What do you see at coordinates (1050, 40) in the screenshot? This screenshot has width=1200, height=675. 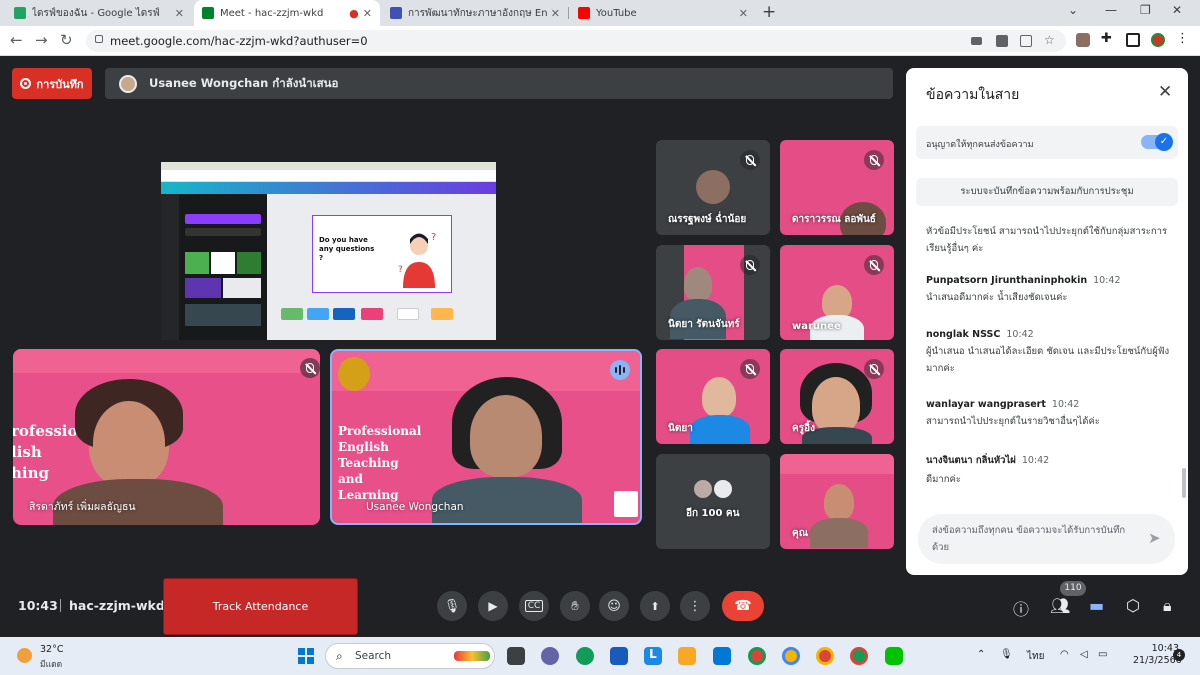 I see `bookmark-star-icon: ☆` at bounding box center [1050, 40].